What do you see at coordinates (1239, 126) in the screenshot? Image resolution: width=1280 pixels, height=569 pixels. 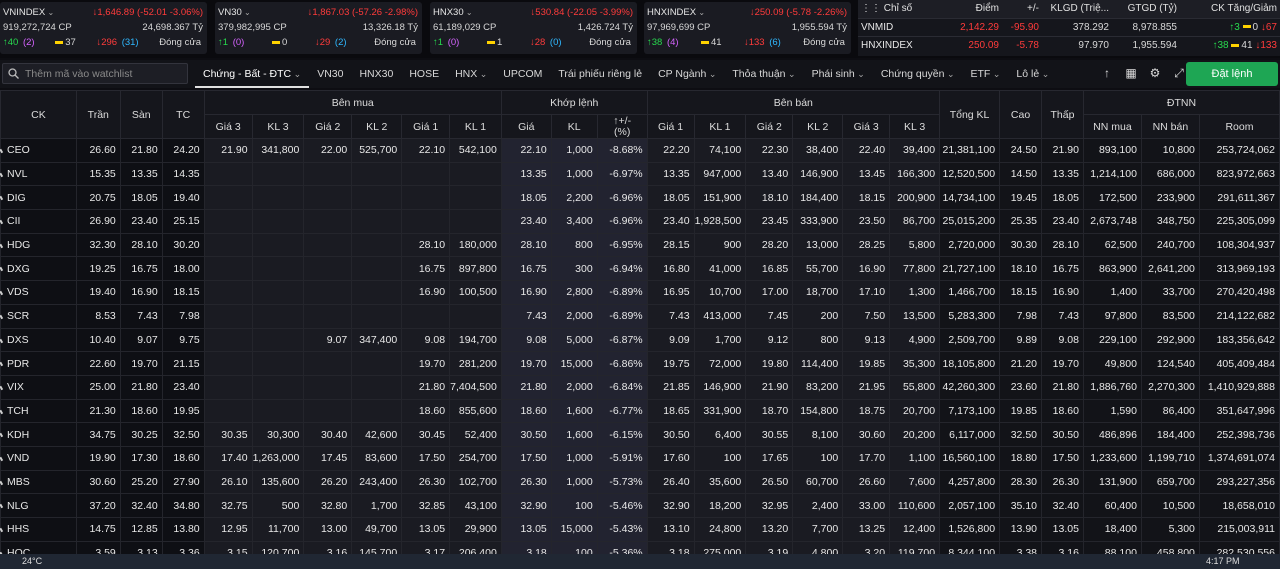 I see `header-foreign-room: Room` at bounding box center [1239, 126].